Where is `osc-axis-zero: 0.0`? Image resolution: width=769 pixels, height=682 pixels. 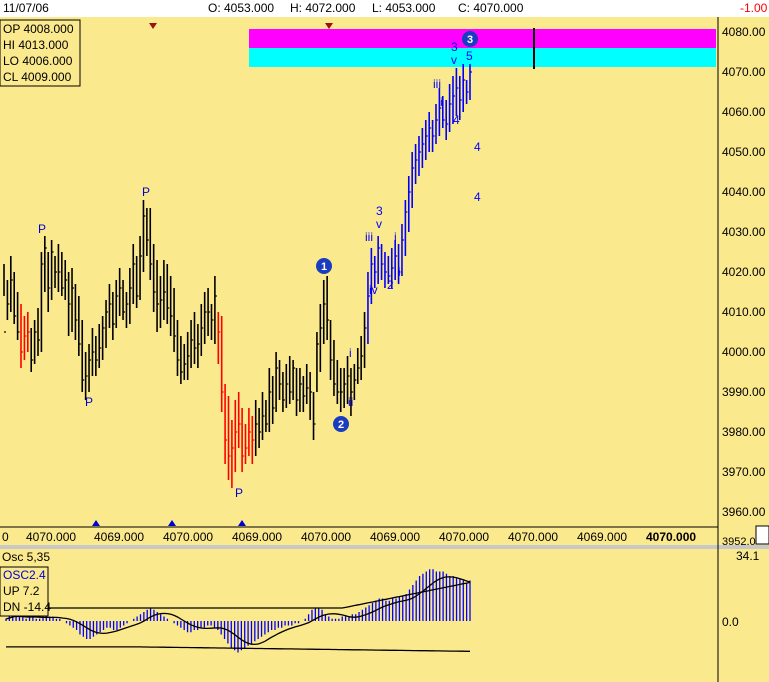
osc-axis-zero: 0.0 is located at coordinates (730, 622).